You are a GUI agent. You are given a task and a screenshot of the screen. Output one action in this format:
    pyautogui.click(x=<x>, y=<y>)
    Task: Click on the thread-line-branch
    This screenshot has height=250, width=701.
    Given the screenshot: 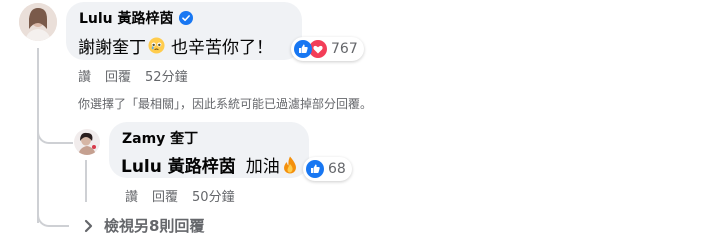 What is the action you would take?
    pyautogui.click(x=55, y=132)
    